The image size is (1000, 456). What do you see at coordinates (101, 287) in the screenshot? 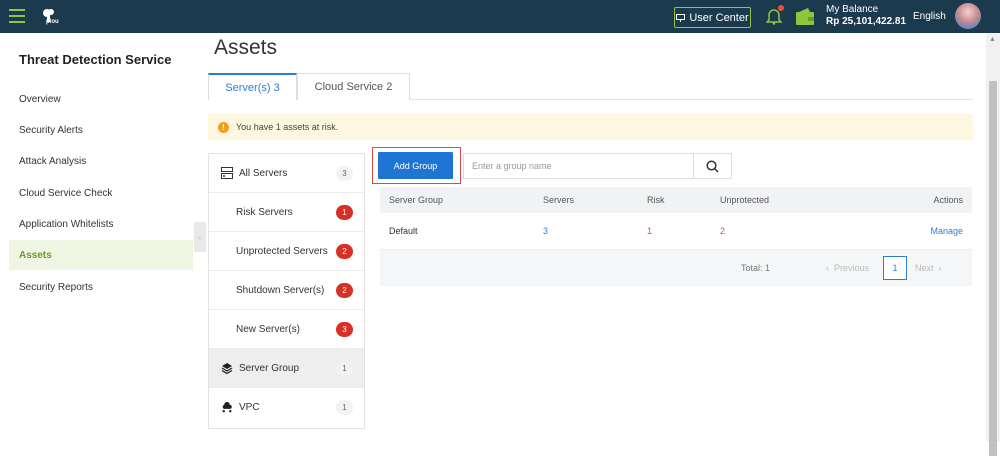
I see `sidebar-item-security-reports: Security Reports` at bounding box center [101, 287].